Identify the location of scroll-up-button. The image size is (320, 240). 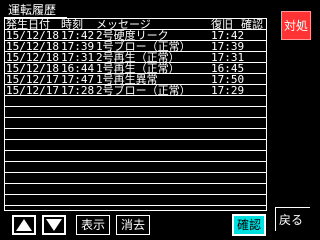
(24, 225).